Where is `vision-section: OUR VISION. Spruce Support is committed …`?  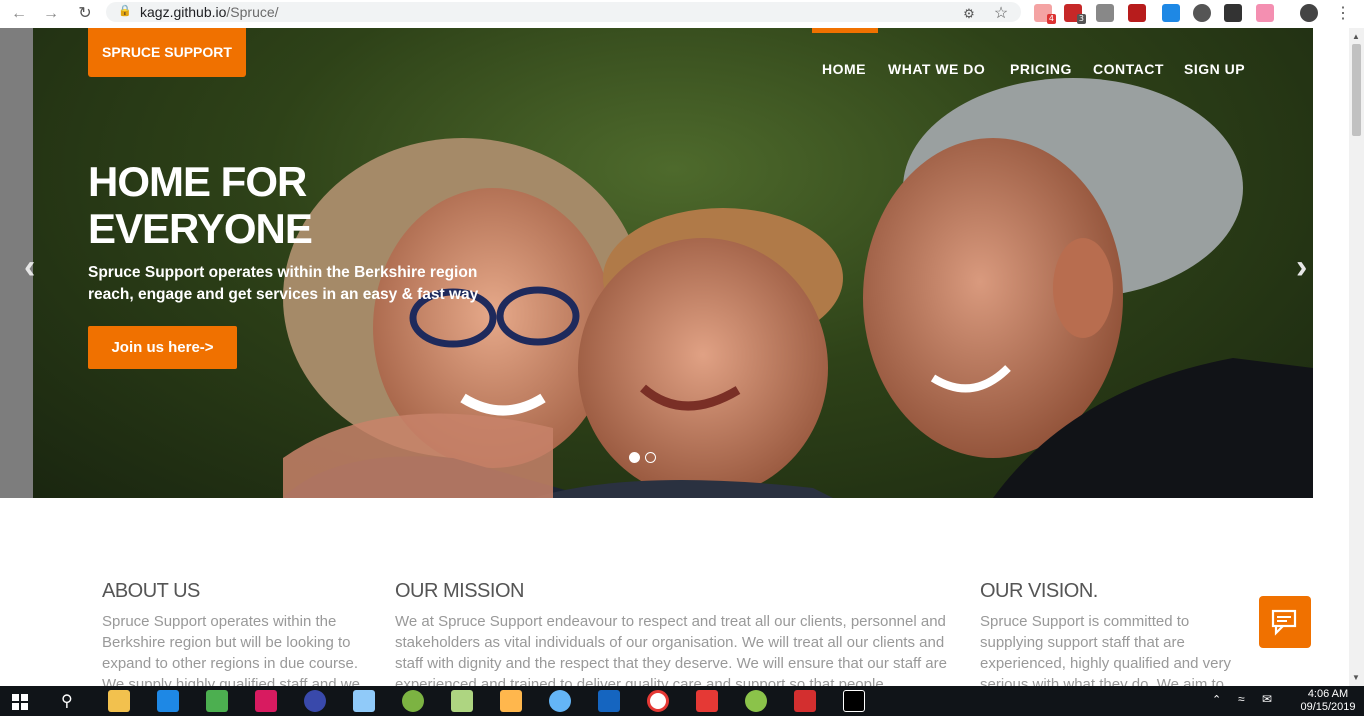
vision-section: OUR VISION. Spruce Support is committed … is located at coordinates (1110, 633).